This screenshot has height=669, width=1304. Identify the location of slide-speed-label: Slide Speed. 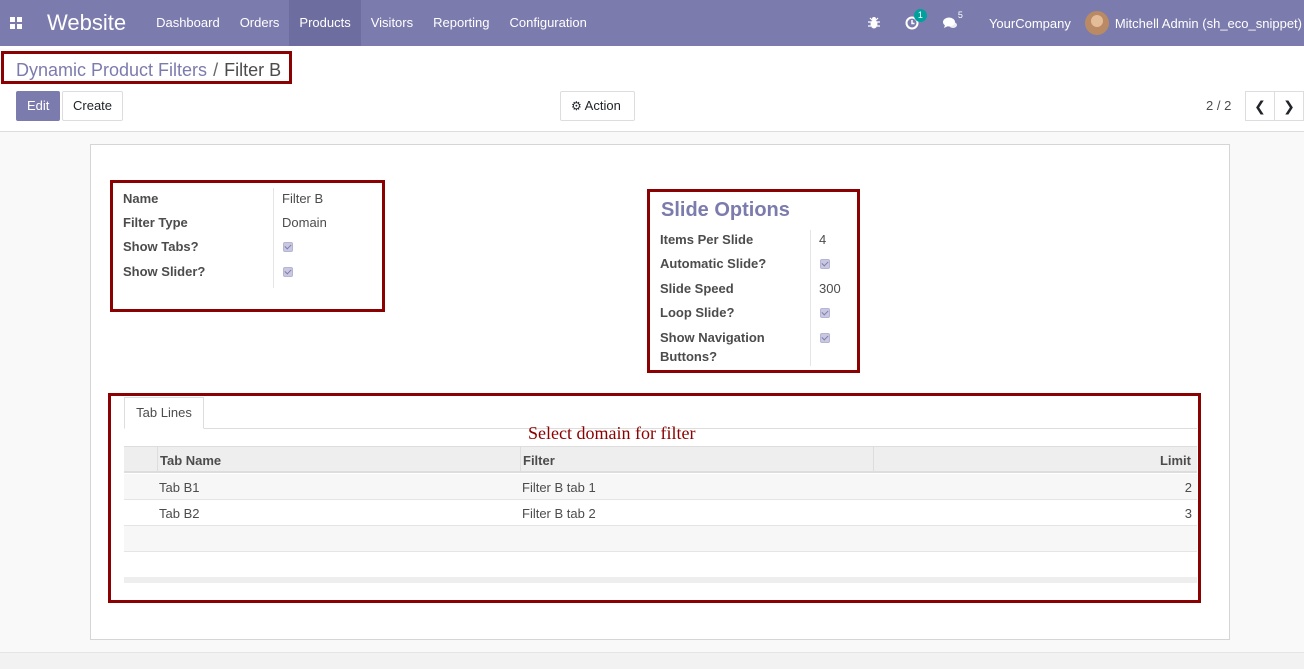
(697, 288).